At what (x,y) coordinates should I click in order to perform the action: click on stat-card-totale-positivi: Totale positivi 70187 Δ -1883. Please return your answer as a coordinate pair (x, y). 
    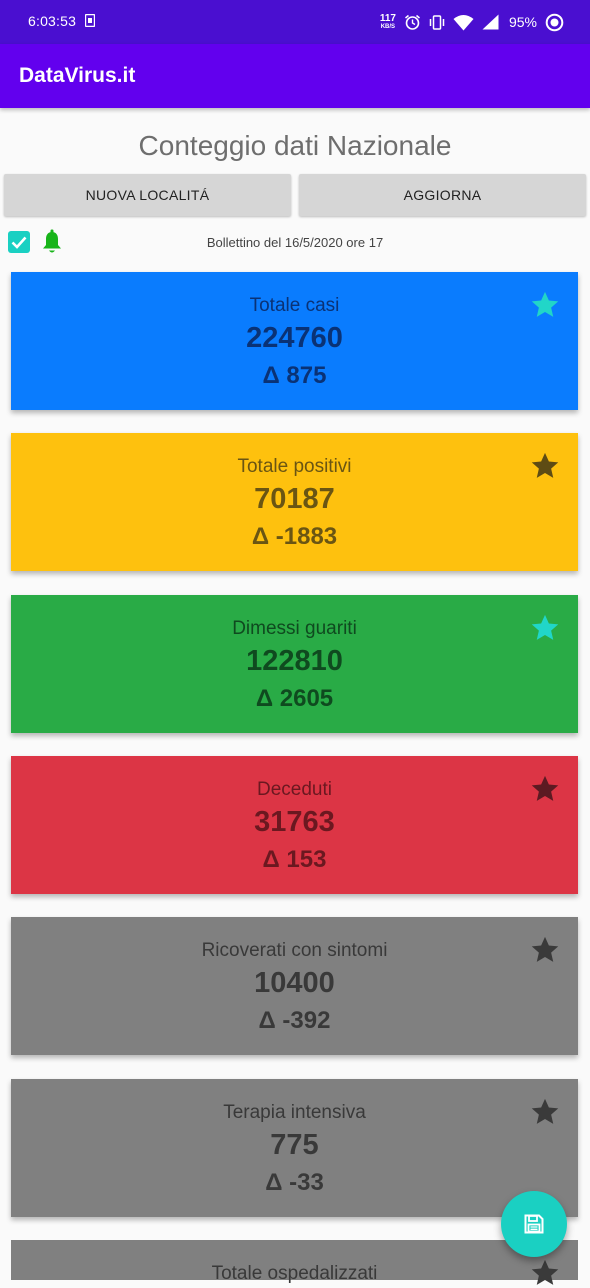
    Looking at the image, I should click on (294, 502).